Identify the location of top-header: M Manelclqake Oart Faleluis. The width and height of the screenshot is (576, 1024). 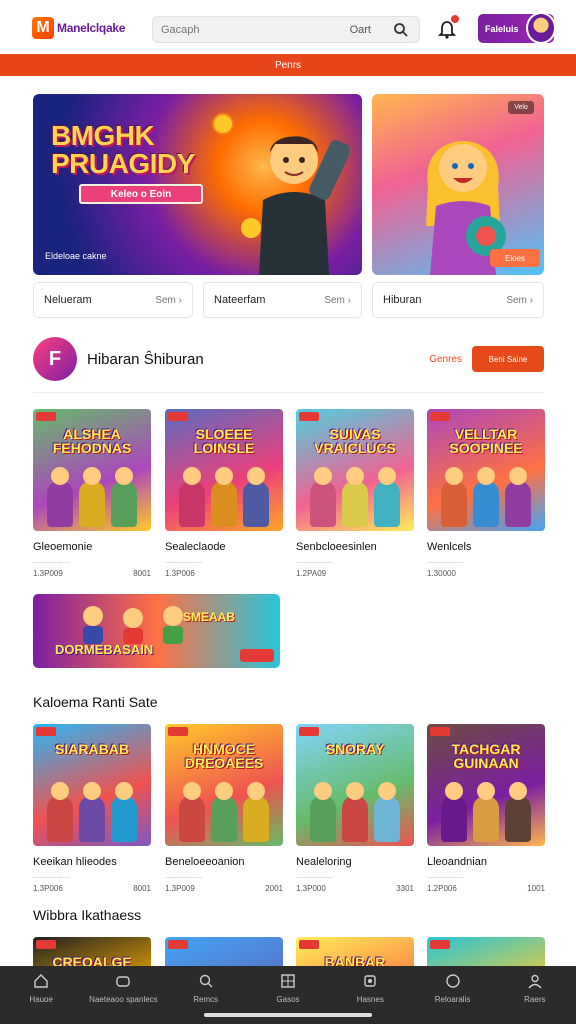
(288, 28).